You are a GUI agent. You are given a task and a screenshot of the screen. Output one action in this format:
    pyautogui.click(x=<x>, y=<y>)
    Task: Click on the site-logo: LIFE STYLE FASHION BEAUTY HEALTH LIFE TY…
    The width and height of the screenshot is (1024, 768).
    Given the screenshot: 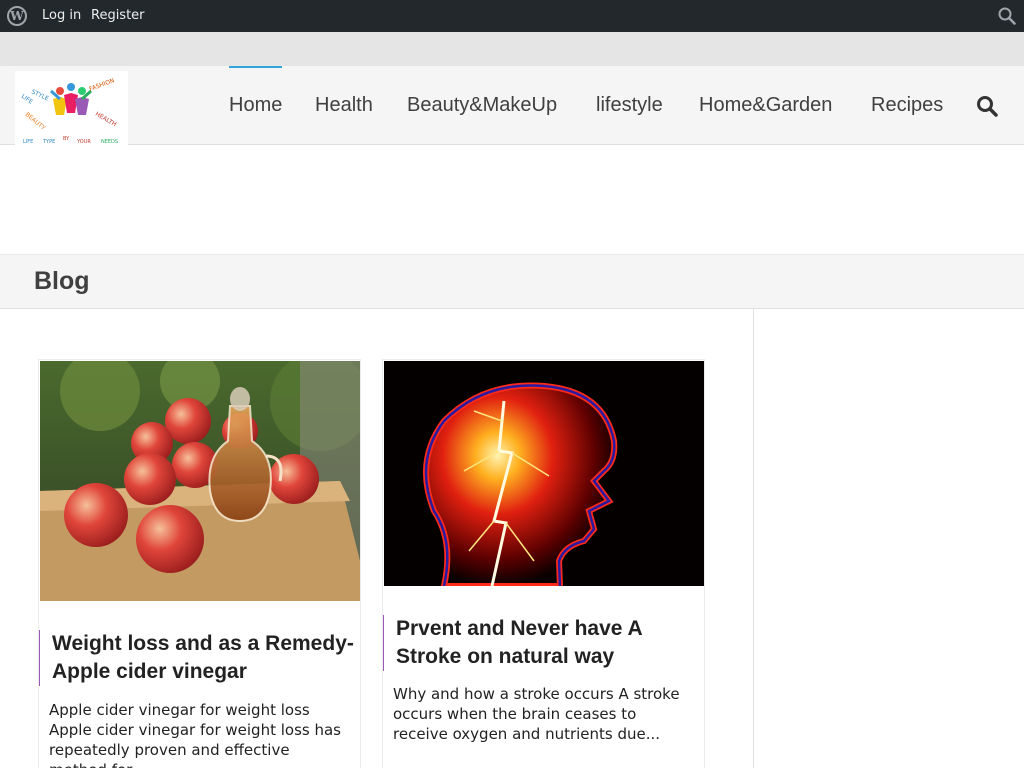 What is the action you would take?
    pyautogui.click(x=71, y=108)
    